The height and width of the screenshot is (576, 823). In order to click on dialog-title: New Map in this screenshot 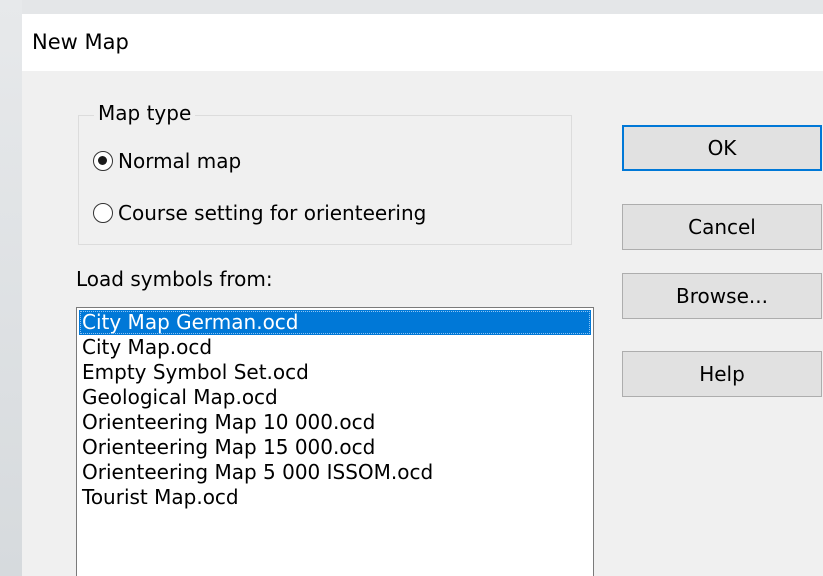, I will do `click(80, 42)`.